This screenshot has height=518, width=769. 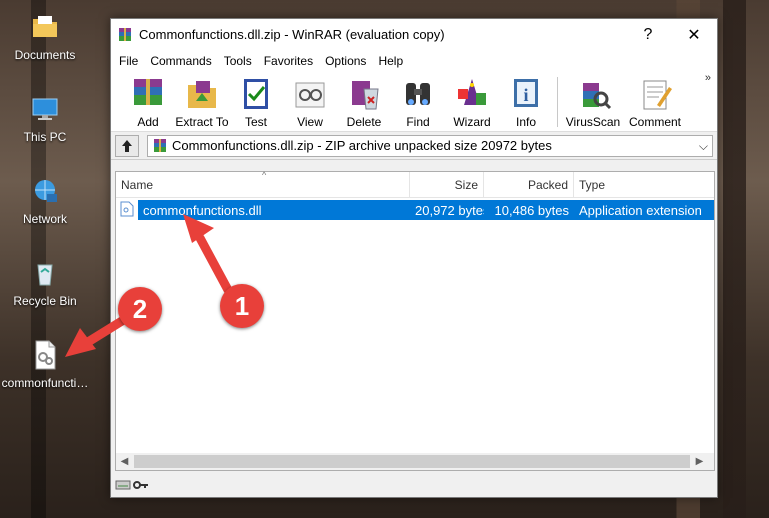 I want to click on tool-label: VirusScan, so click(x=593, y=122).